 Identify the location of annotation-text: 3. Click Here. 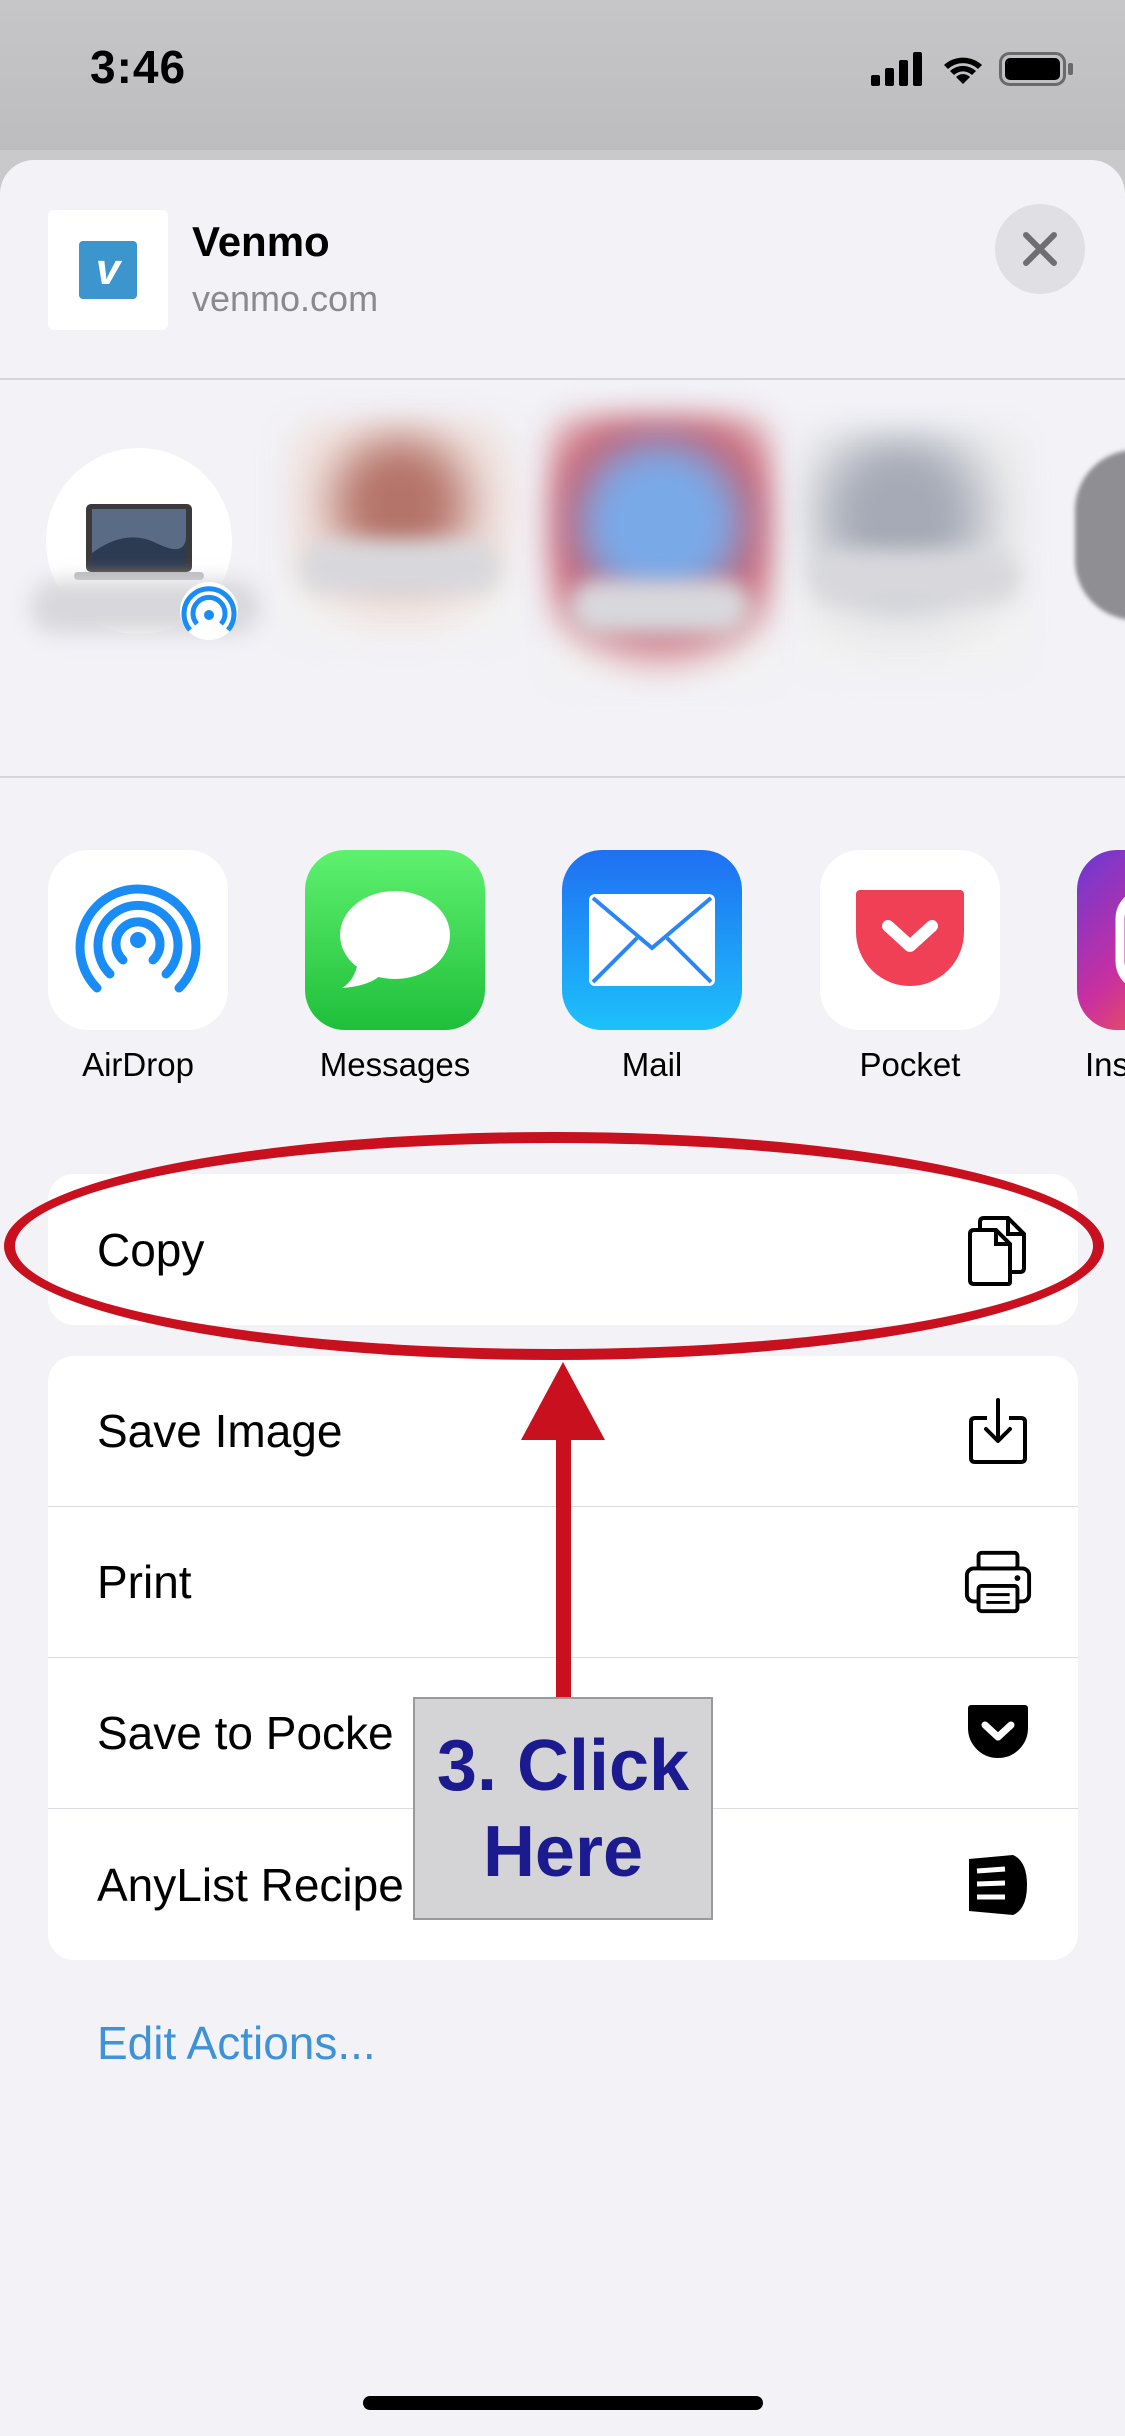
(563, 1808).